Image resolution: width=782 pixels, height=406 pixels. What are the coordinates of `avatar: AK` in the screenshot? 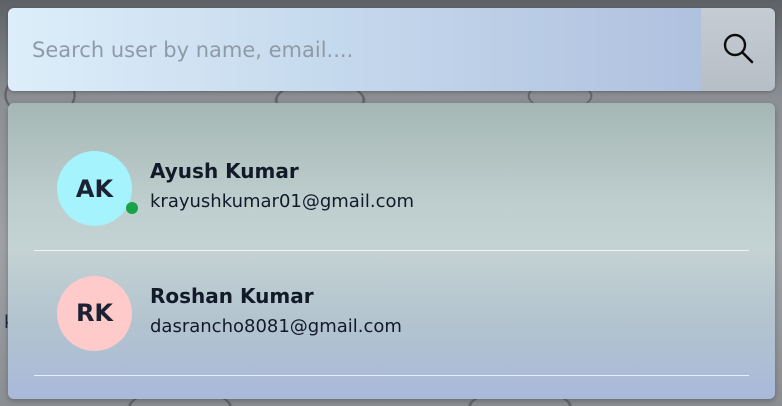 It's located at (97, 188).